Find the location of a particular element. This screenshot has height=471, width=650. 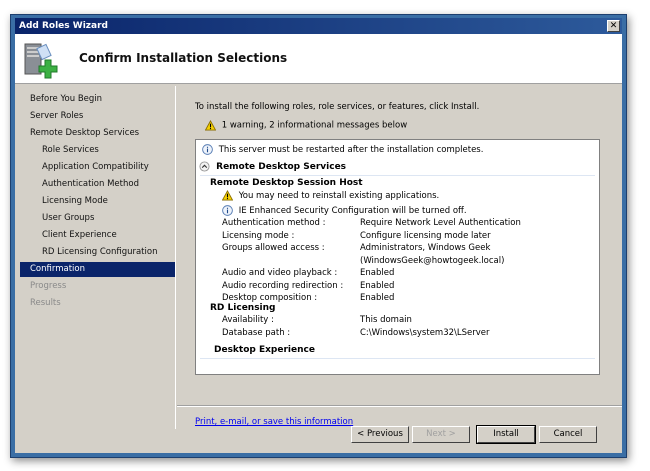

property-value: This domain is located at coordinates (386, 320).